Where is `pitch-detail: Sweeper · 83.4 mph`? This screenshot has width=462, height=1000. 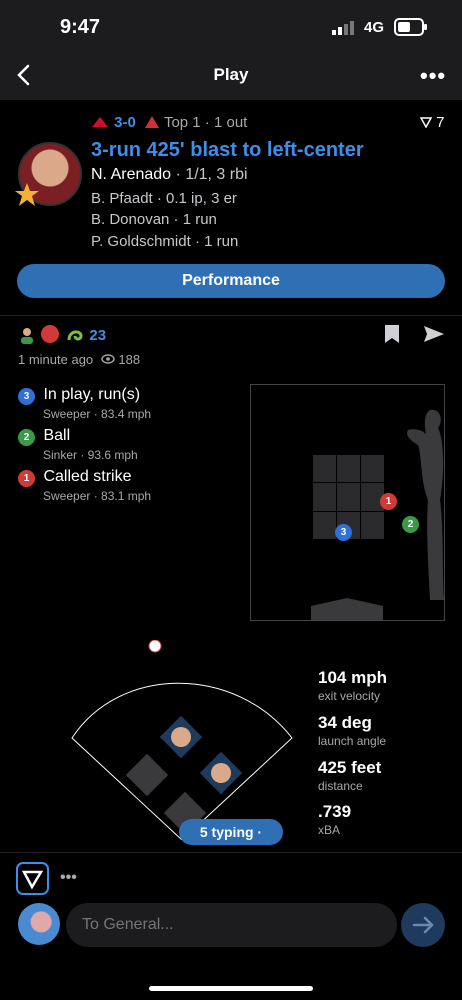 pitch-detail: Sweeper · 83.4 mph is located at coordinates (97, 414).